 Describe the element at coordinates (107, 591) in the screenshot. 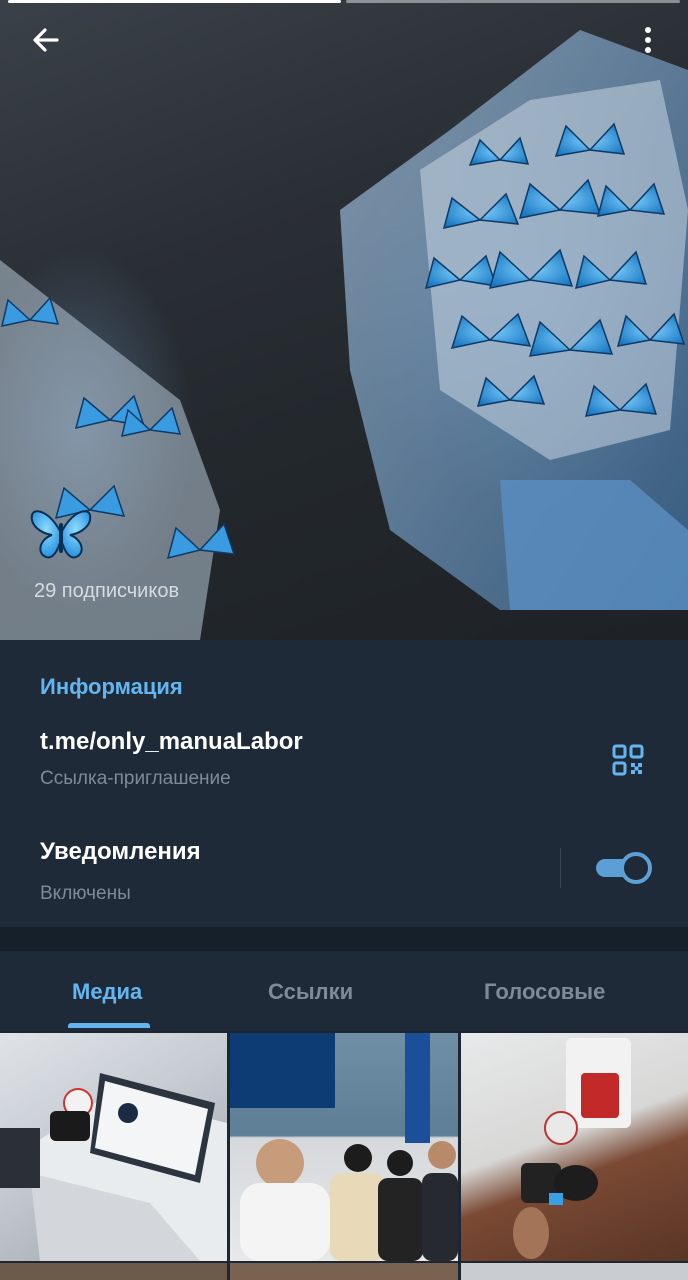

I see `subscribers-count: 29 подписчиков` at that location.